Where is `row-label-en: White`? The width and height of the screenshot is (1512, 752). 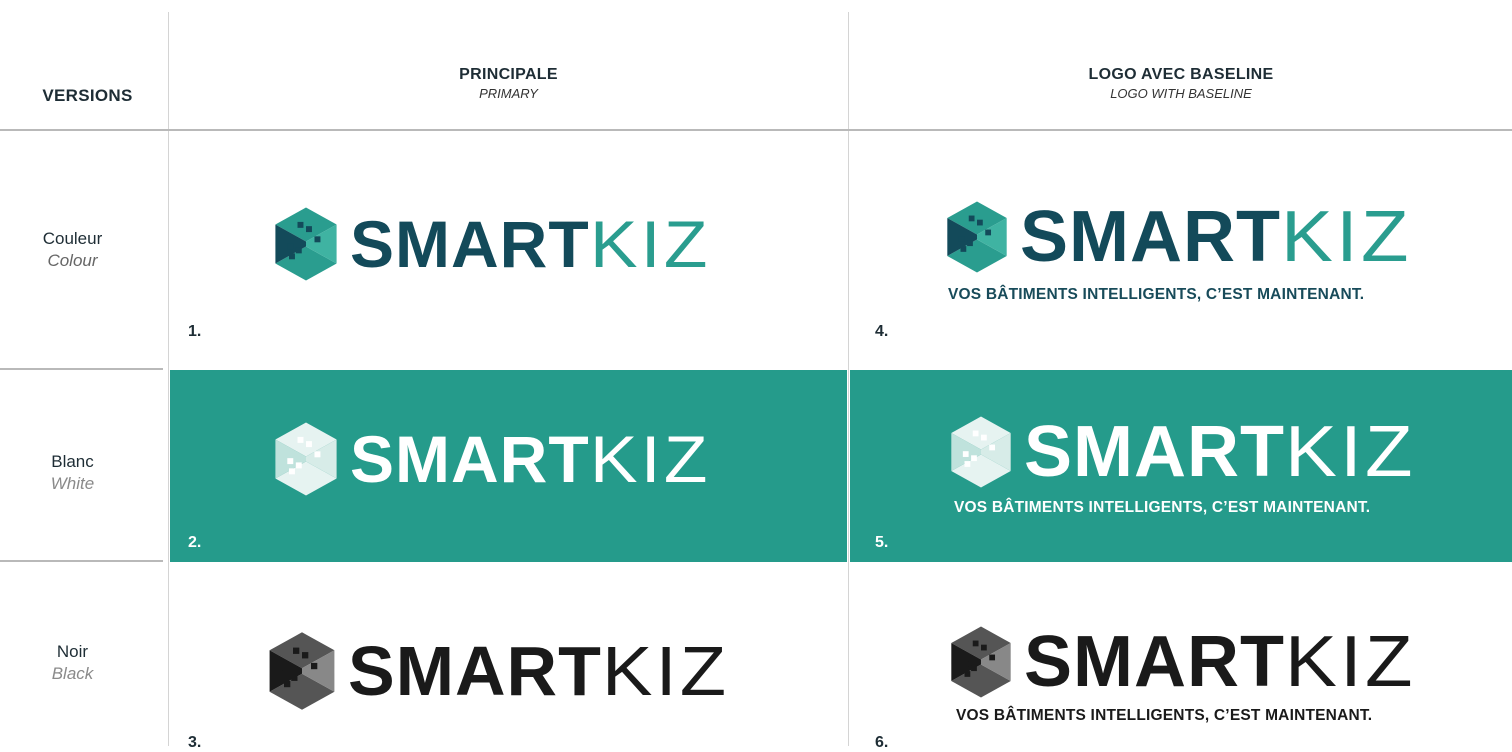 row-label-en: White is located at coordinates (72, 483).